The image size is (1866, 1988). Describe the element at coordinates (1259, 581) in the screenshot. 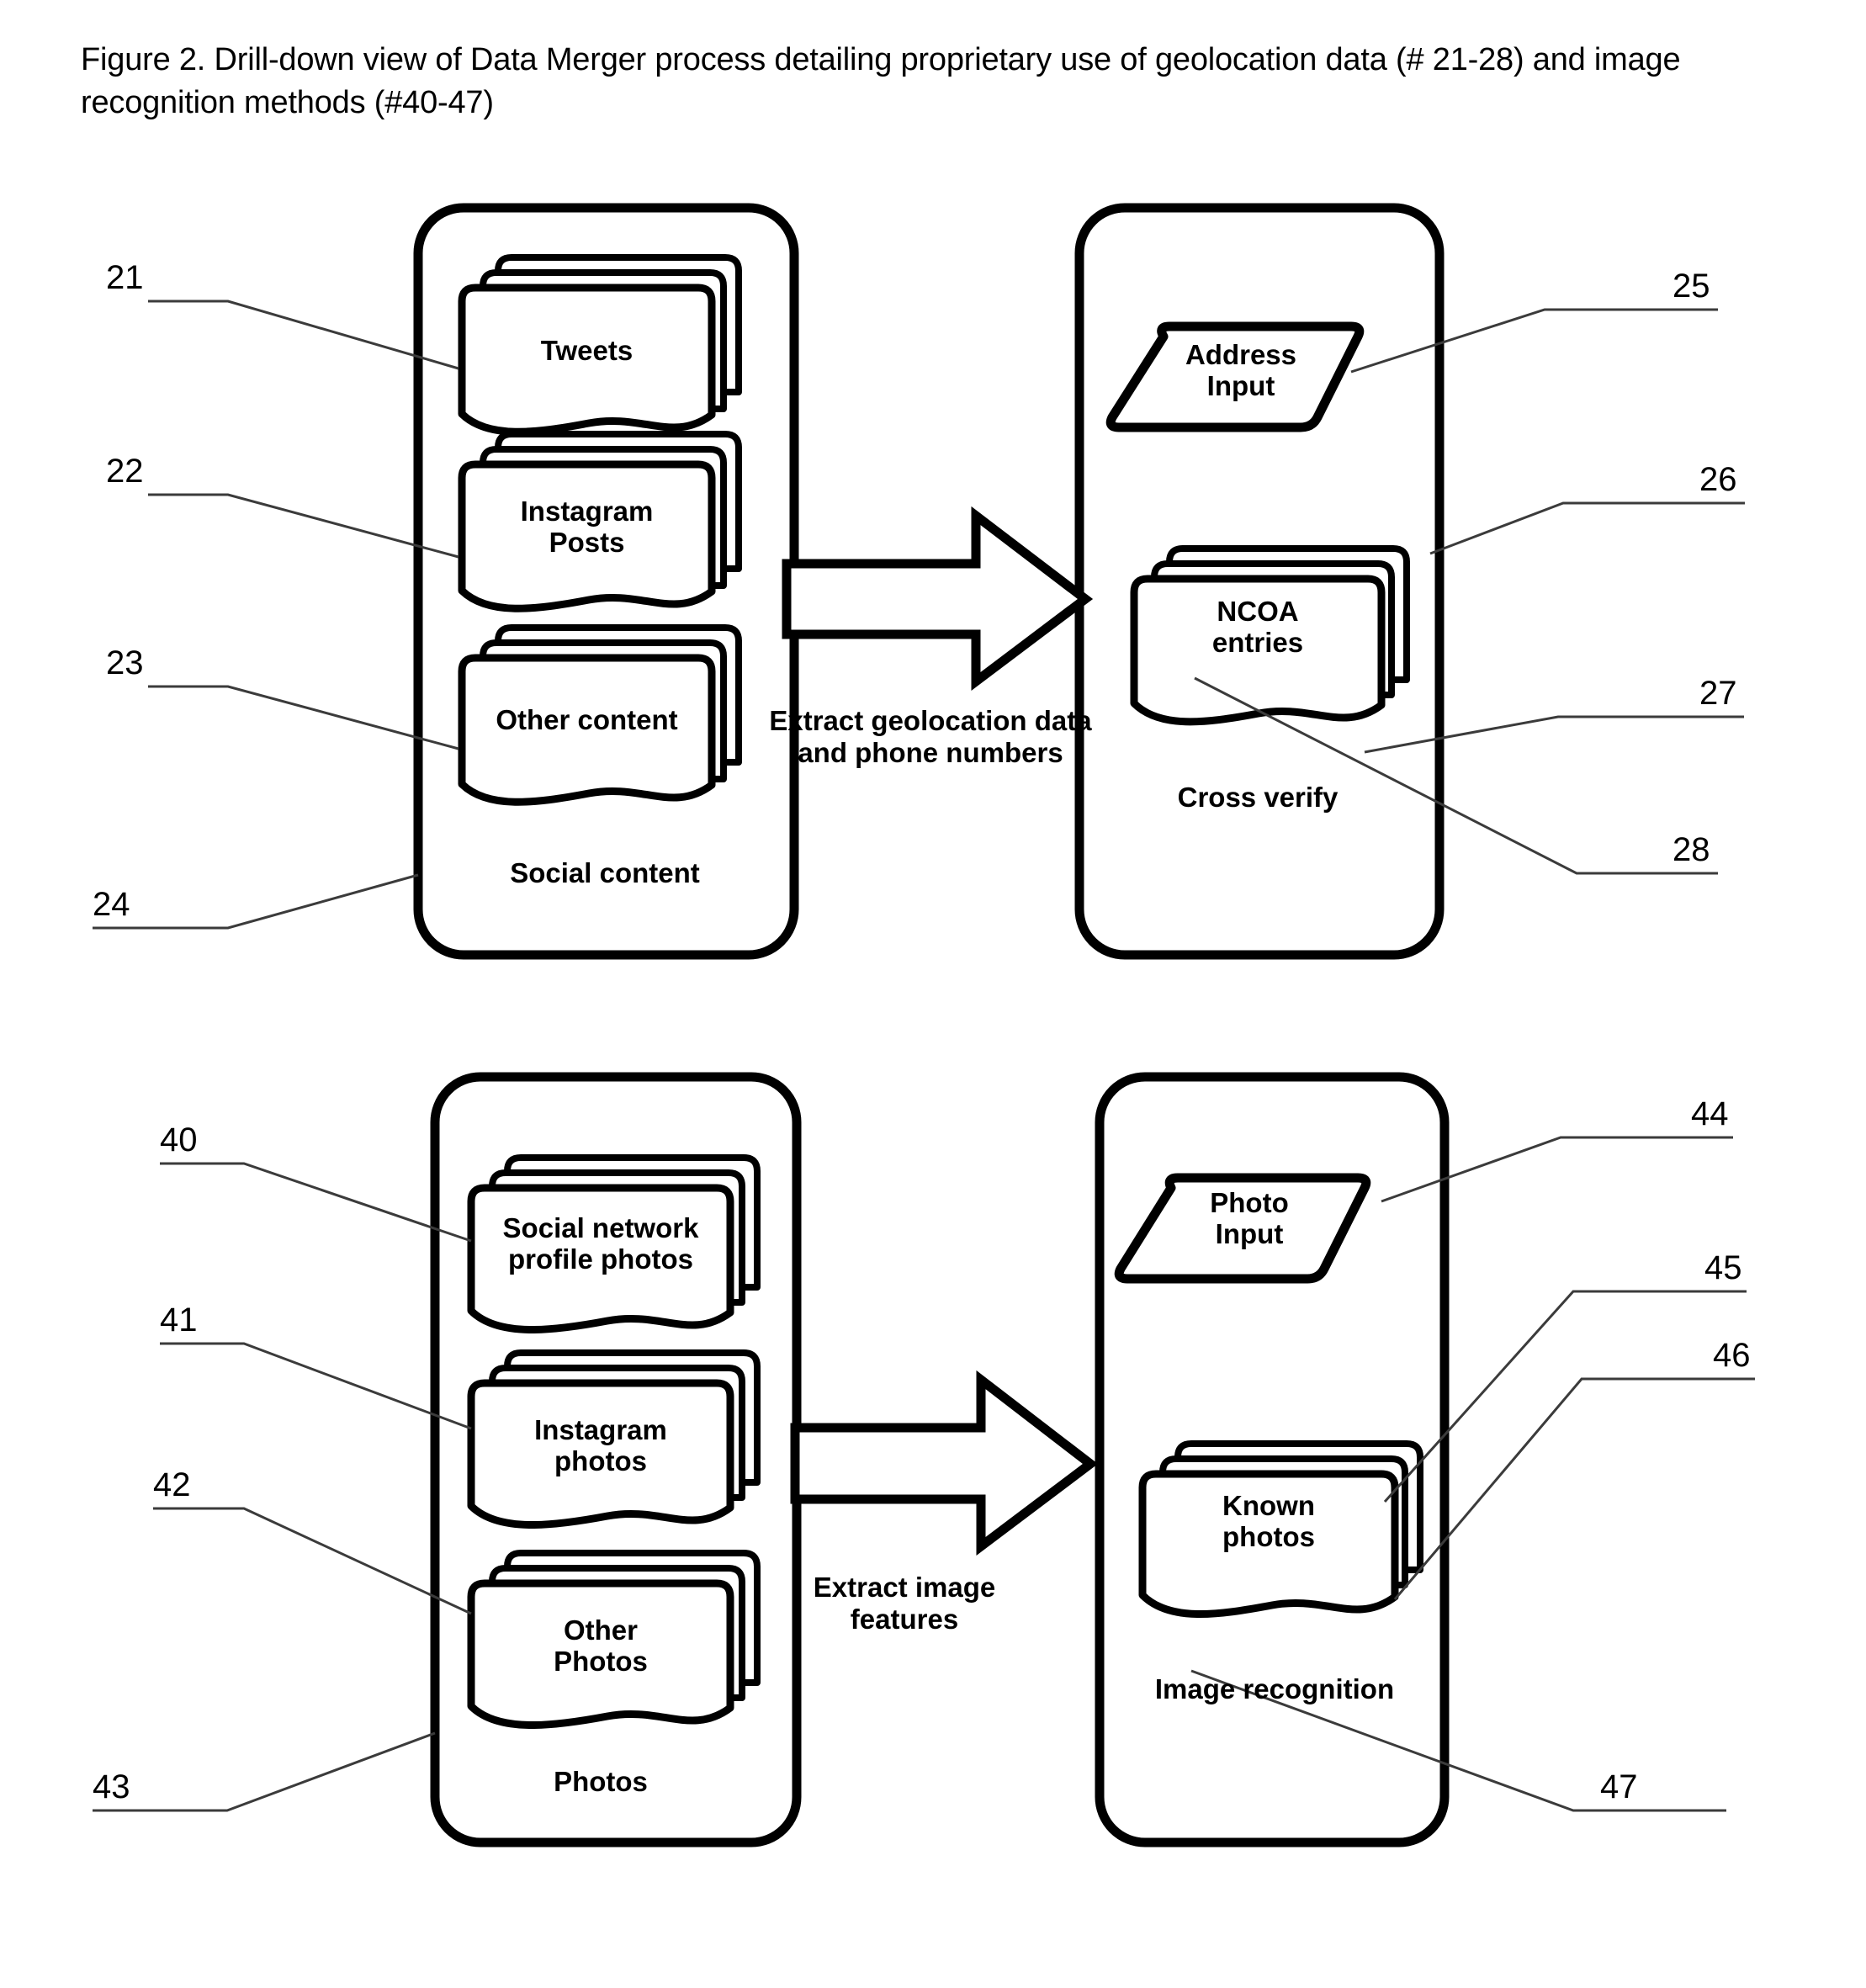

I see `cross-verify-container` at that location.